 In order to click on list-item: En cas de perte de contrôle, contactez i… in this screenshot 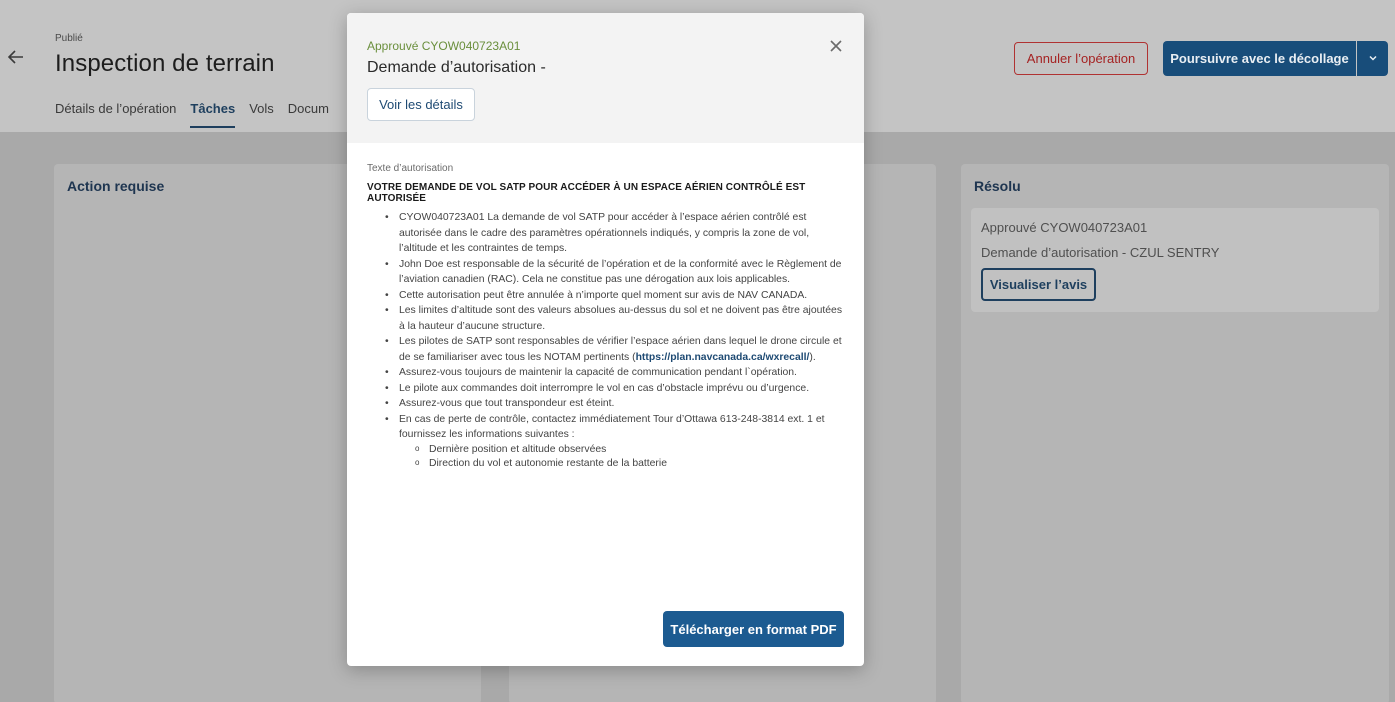, I will do `click(615, 441)`.